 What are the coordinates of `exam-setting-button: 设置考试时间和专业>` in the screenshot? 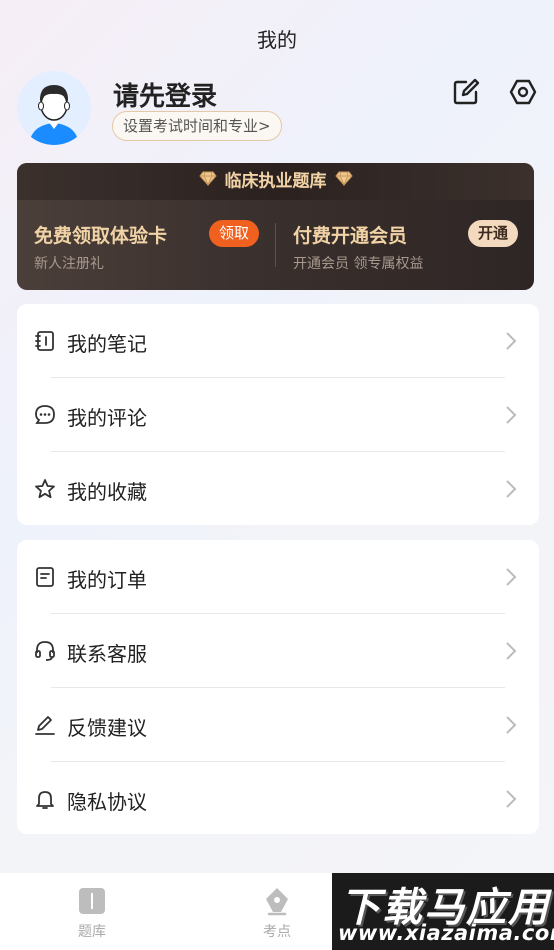 It's located at (197, 126).